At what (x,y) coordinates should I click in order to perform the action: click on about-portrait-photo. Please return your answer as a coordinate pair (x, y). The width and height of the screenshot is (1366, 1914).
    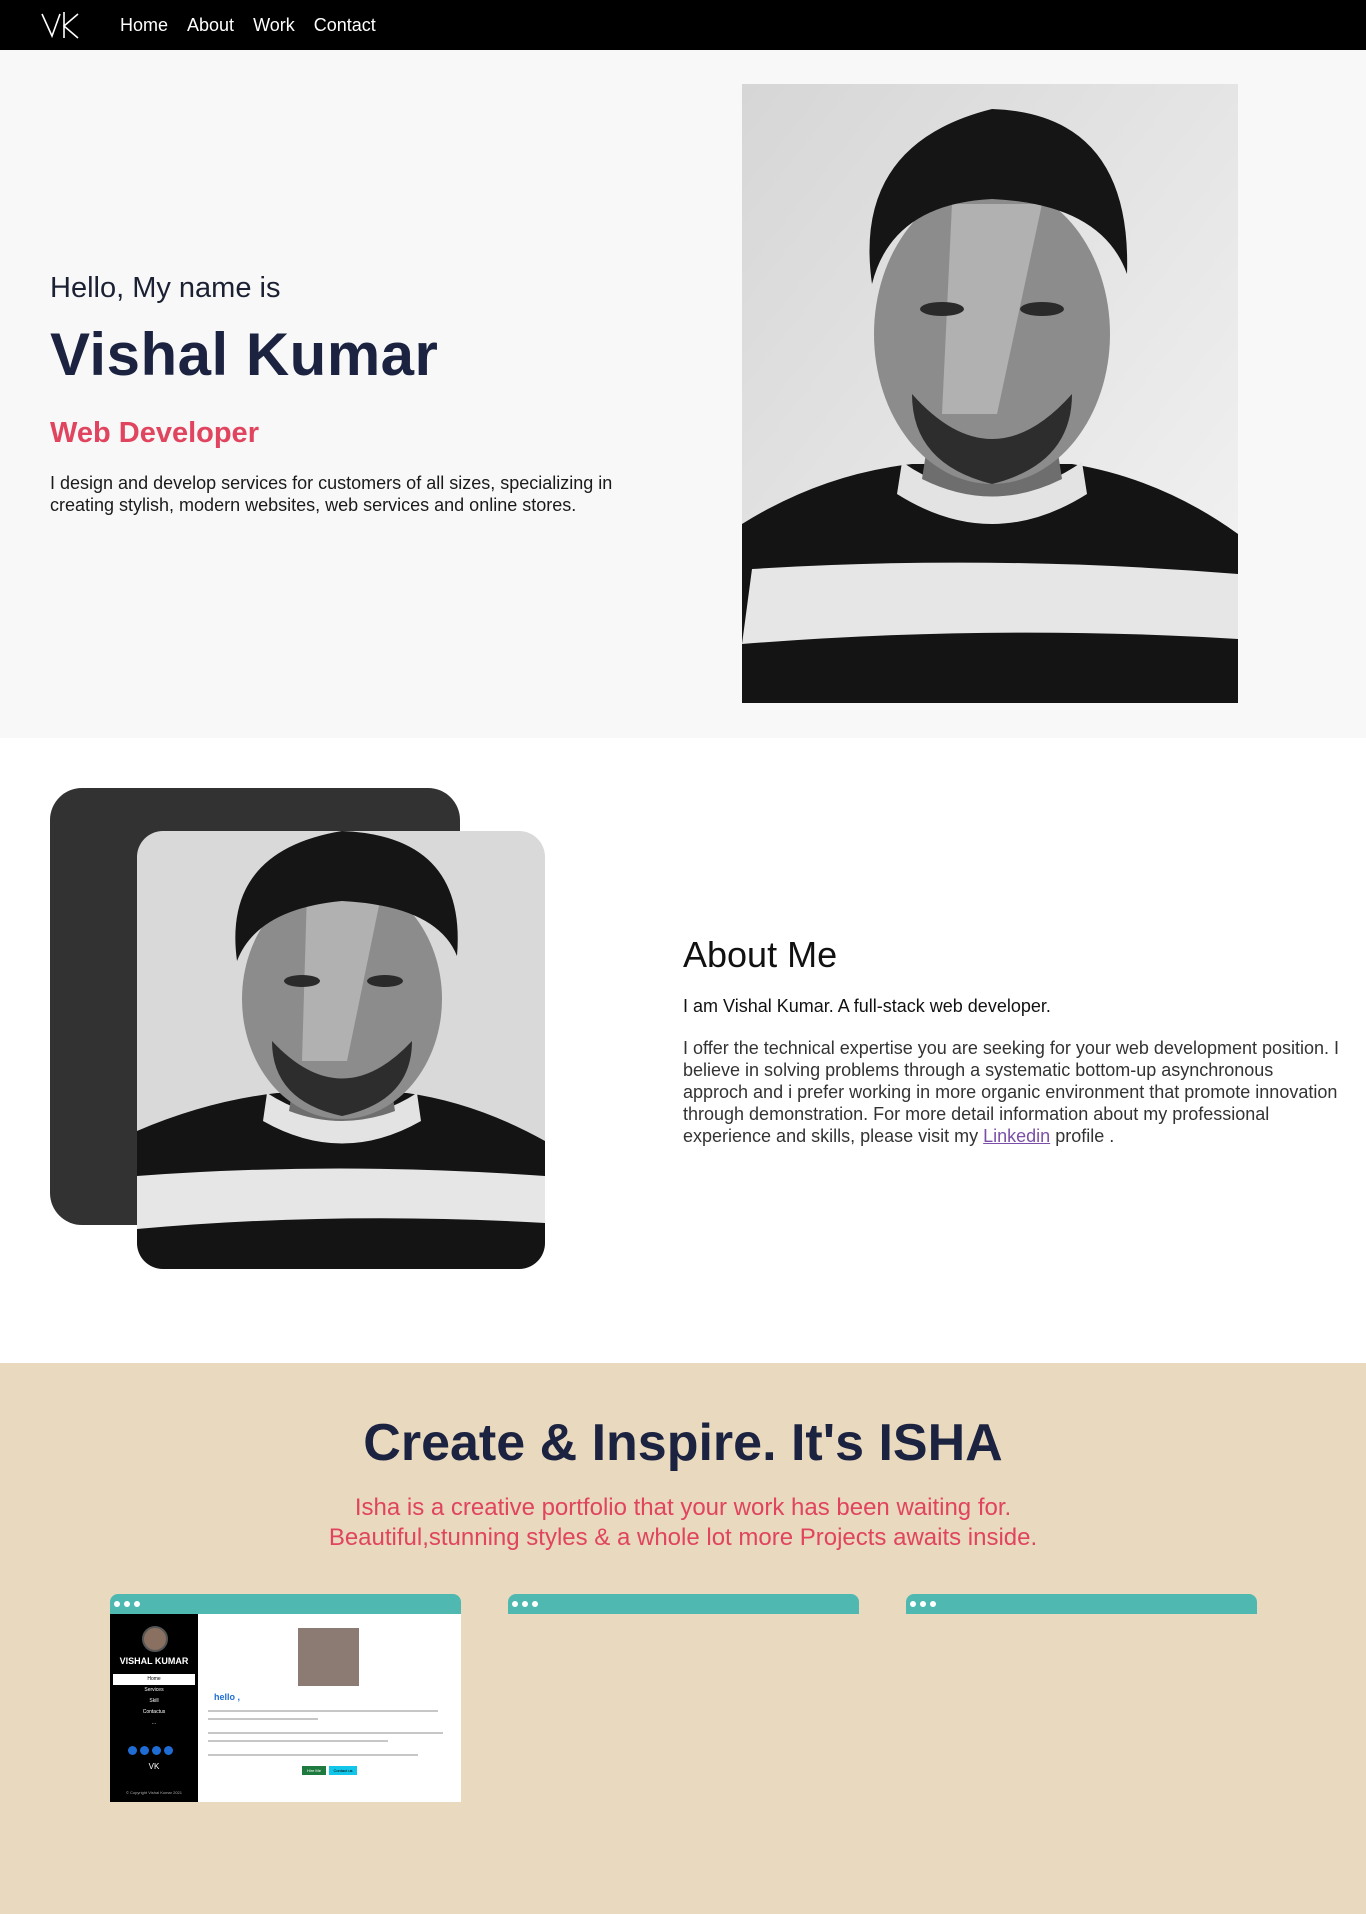
    Looking at the image, I should click on (341, 1050).